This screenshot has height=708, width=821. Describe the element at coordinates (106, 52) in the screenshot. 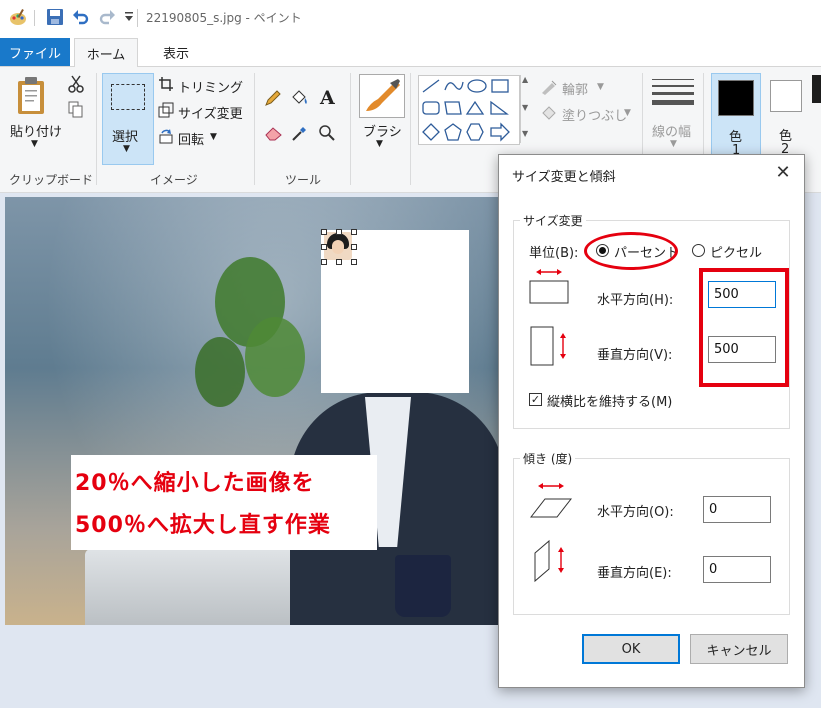

I see `tab-home: ホーム` at that location.